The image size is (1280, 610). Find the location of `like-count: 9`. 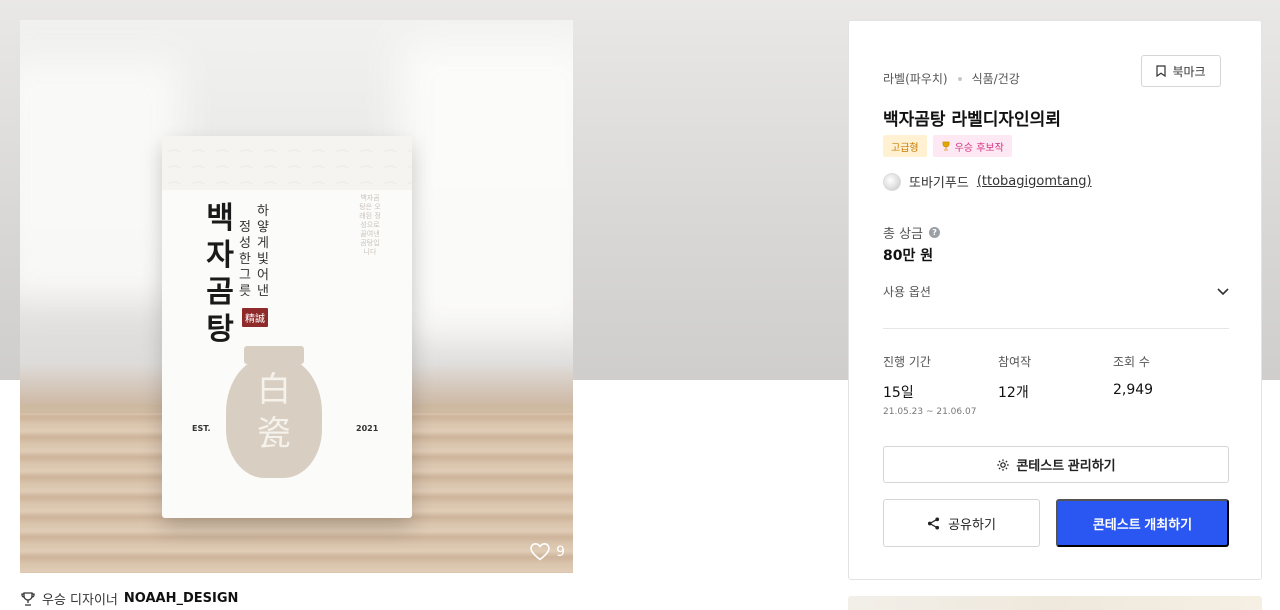

like-count: 9 is located at coordinates (560, 552).